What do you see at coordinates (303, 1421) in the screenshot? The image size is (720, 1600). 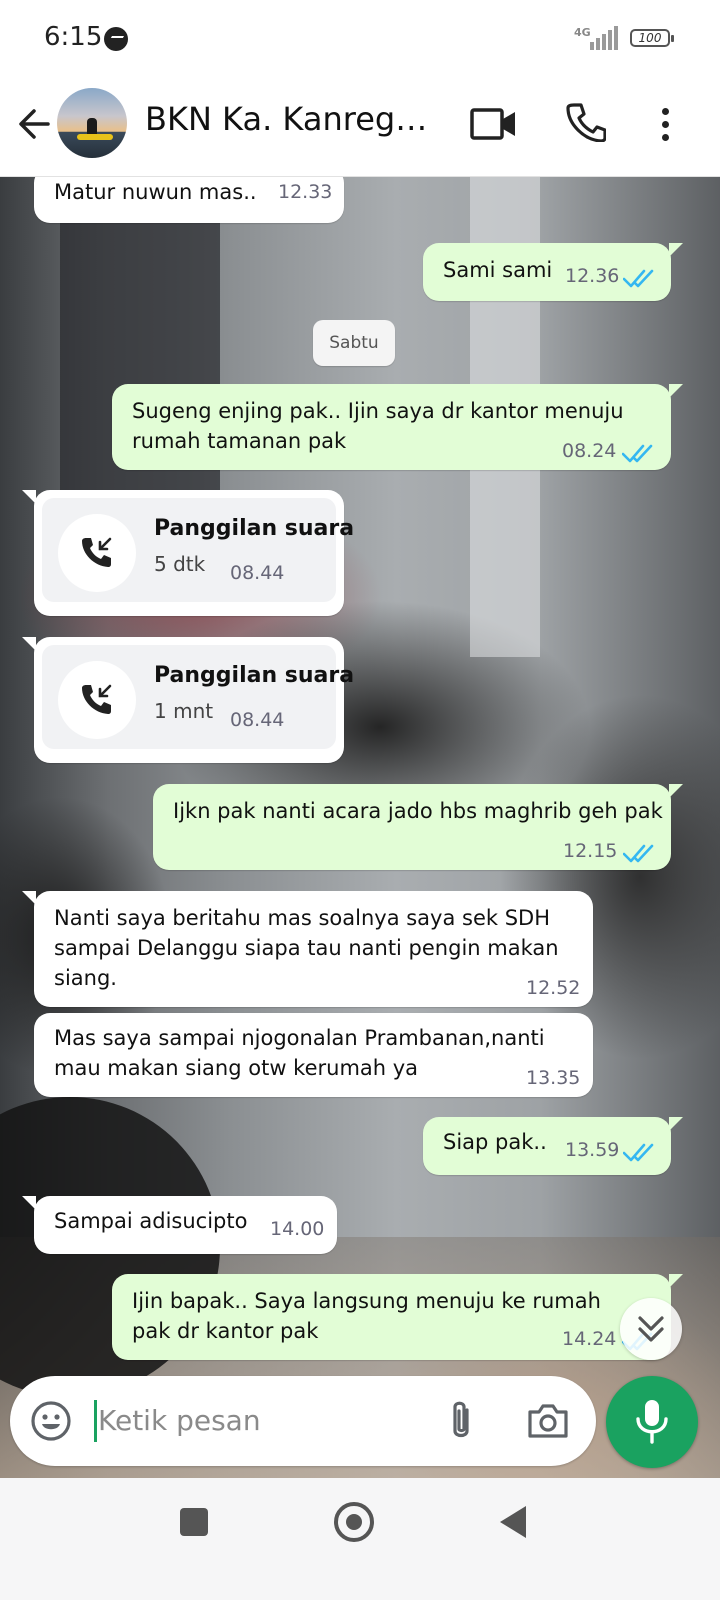 I see `message-composer: Ketik pesan` at bounding box center [303, 1421].